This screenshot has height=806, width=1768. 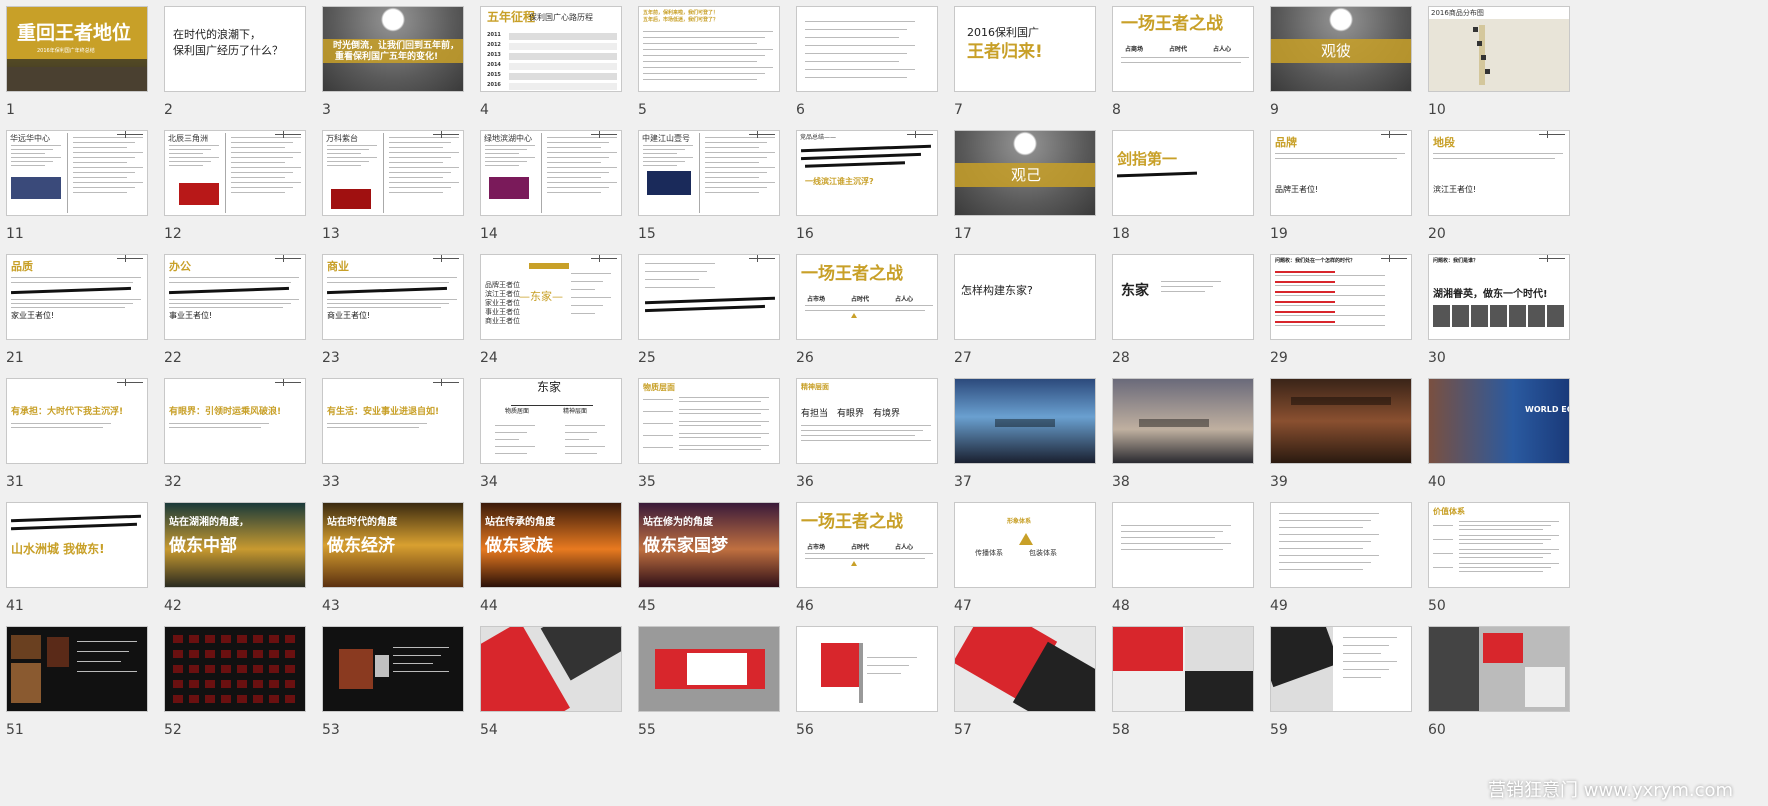 What do you see at coordinates (854, 315) in the screenshot?
I see `triangle-icon` at bounding box center [854, 315].